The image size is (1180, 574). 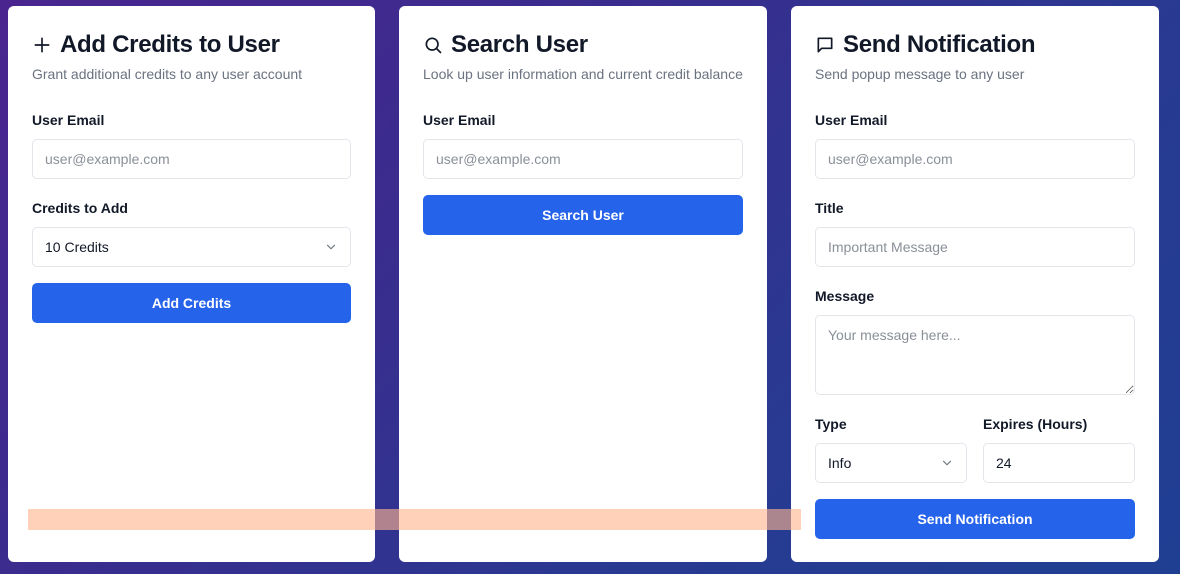 What do you see at coordinates (975, 355) in the screenshot?
I see `notification-message-textarea` at bounding box center [975, 355].